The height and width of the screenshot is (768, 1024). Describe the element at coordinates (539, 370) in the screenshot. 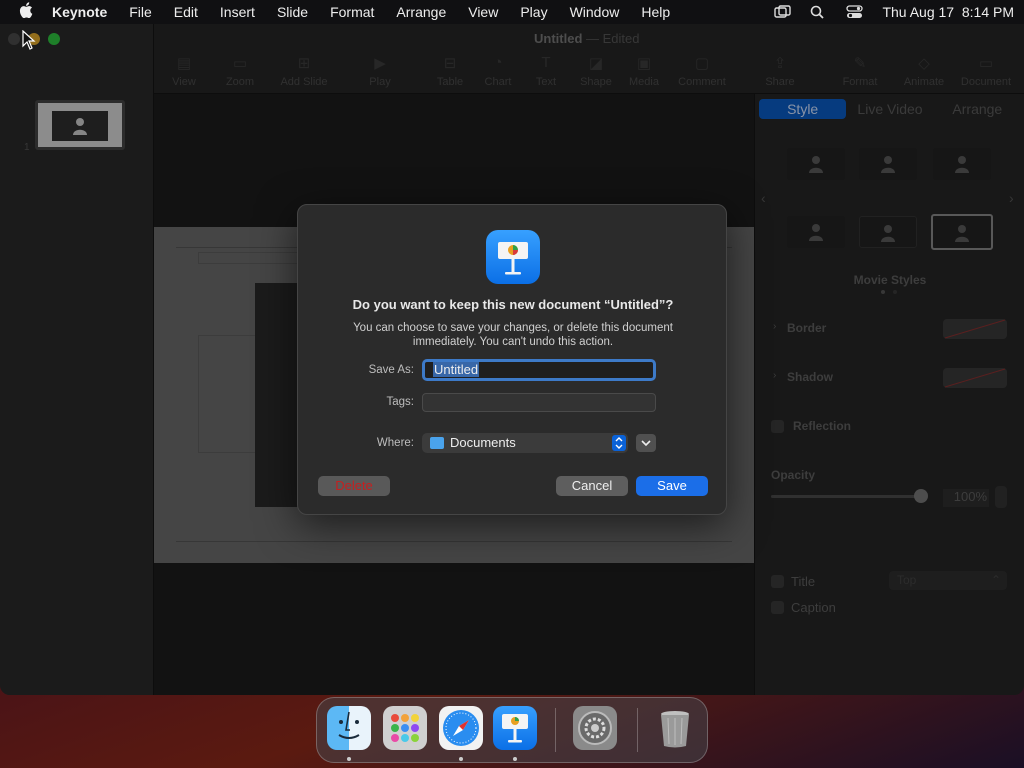

I see `save-as-input: Untitled` at that location.